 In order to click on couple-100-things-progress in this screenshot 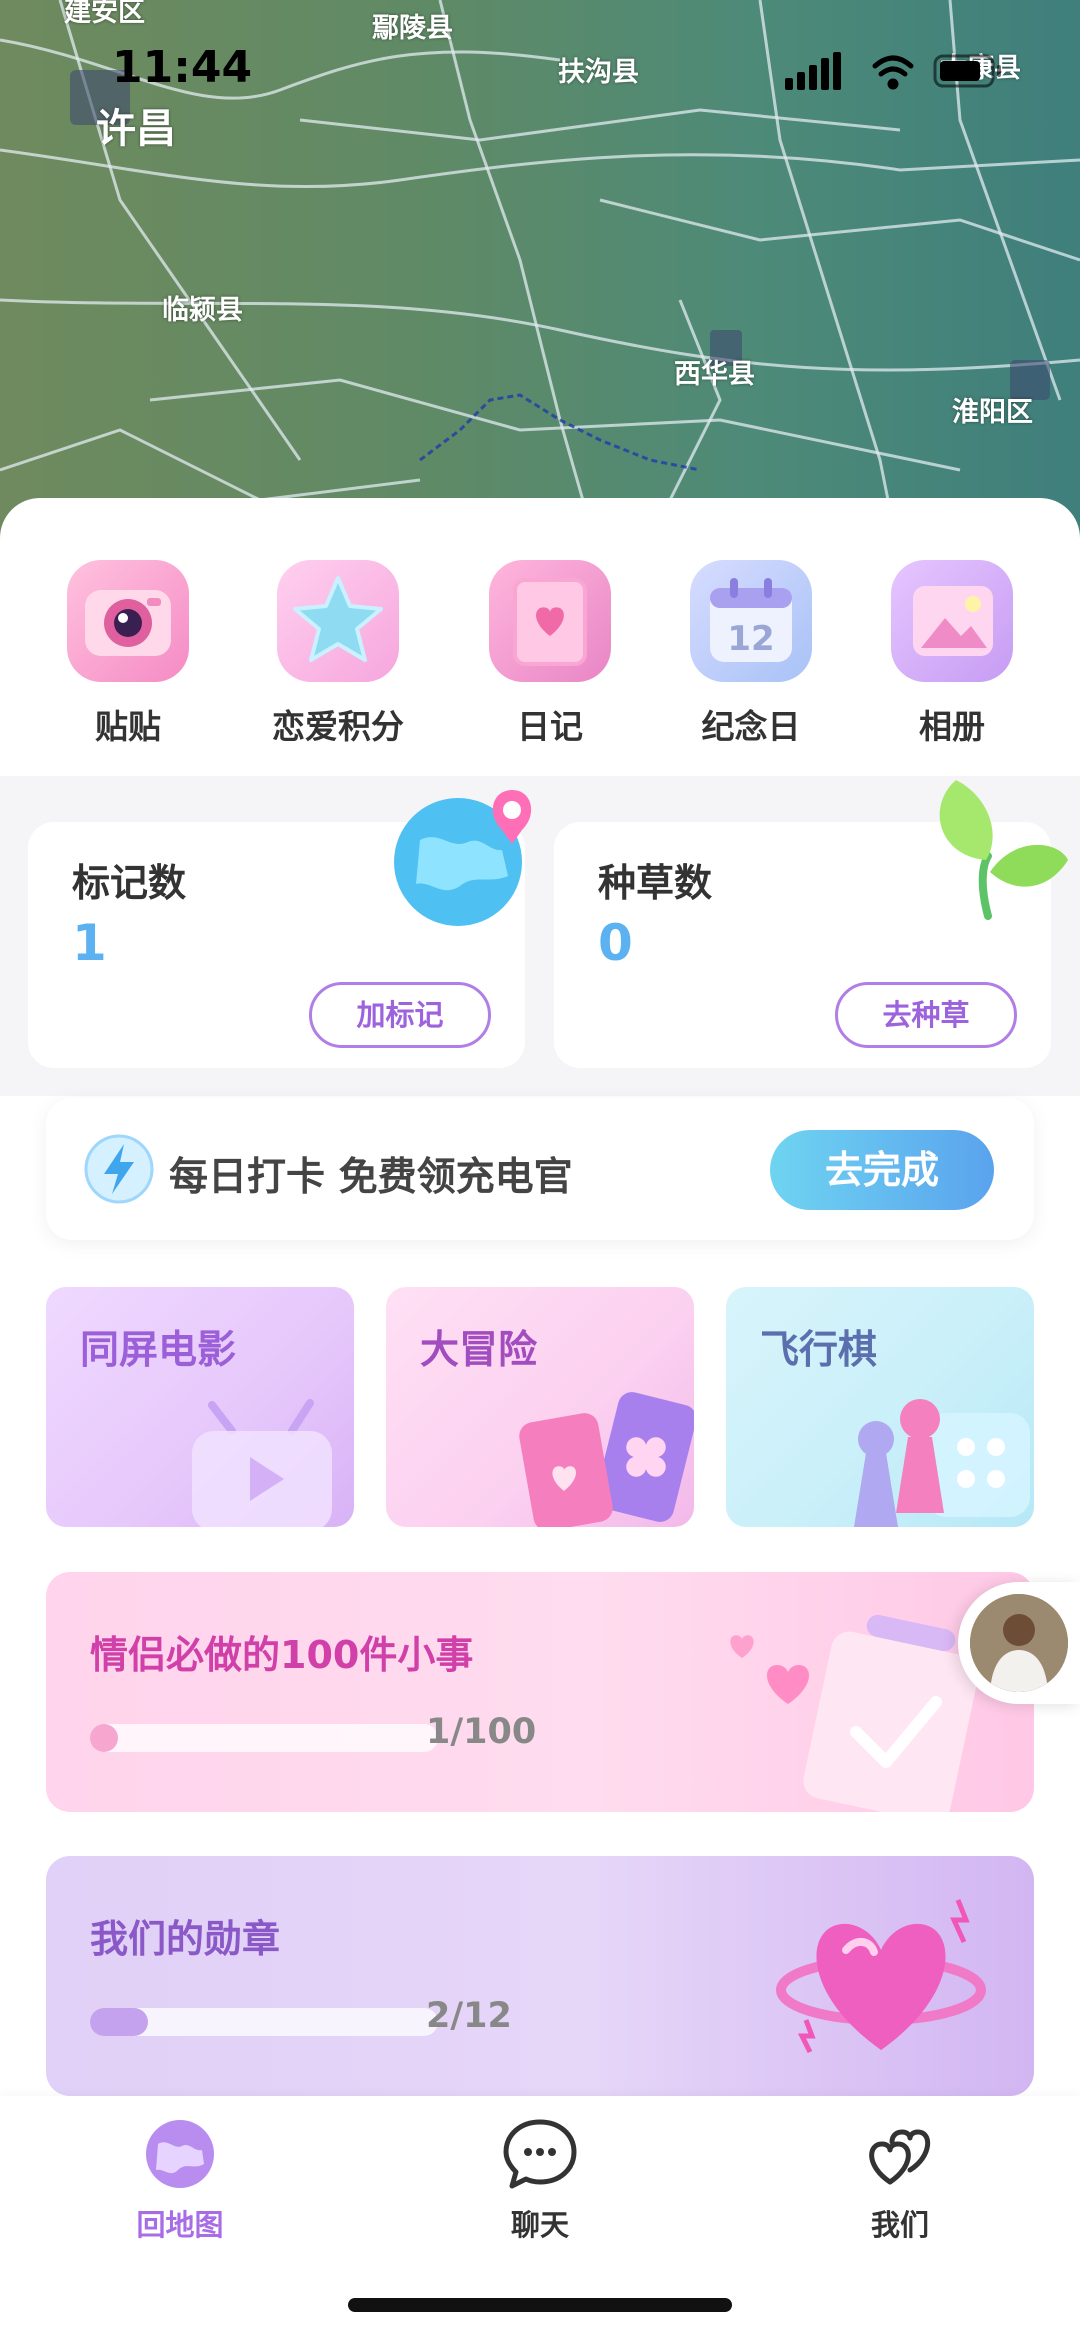, I will do `click(264, 1738)`.